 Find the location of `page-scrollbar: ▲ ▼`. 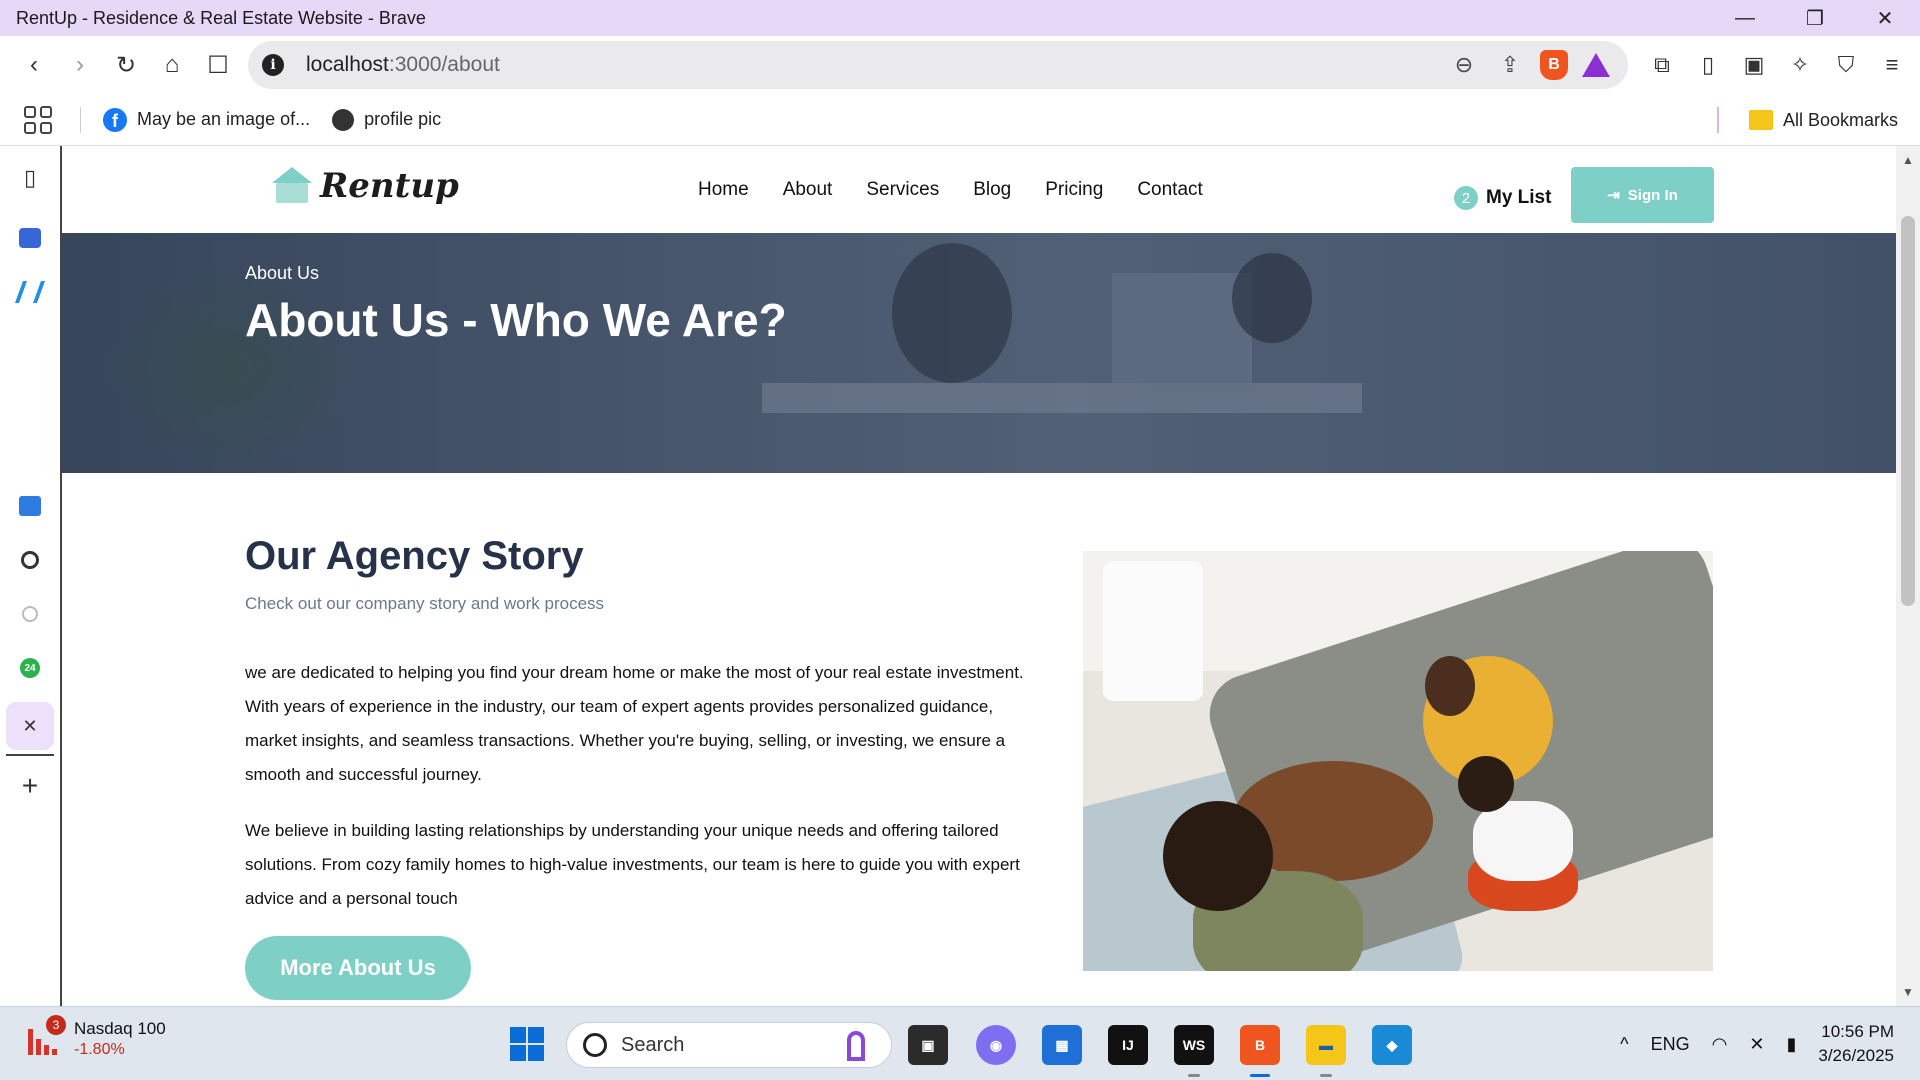

page-scrollbar: ▲ ▼ is located at coordinates (1908, 576).